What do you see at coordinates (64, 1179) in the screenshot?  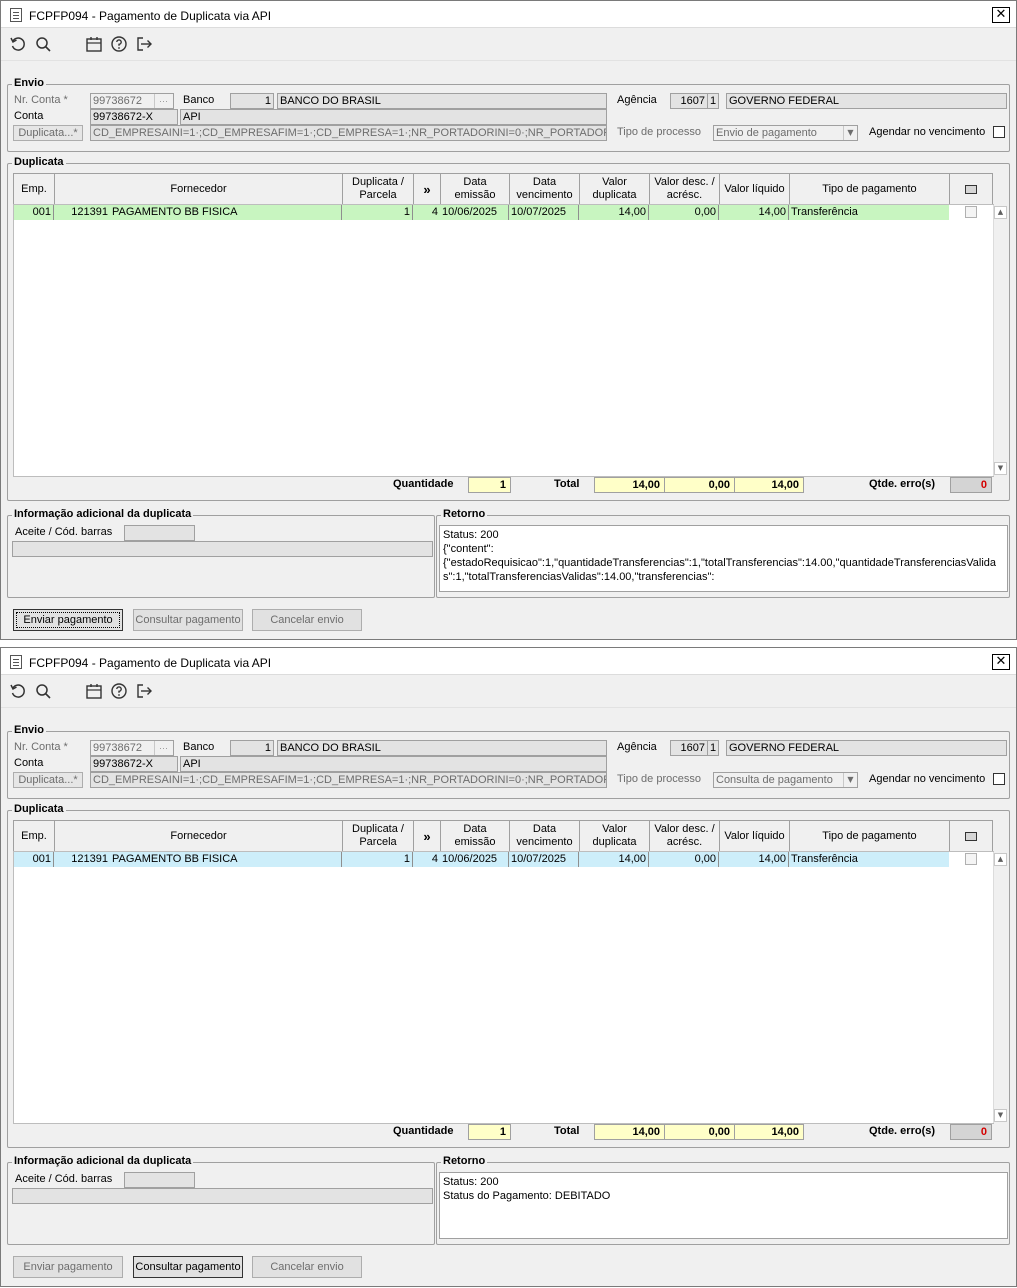 I see `aceite-label: Aceite / Cód. barras` at bounding box center [64, 1179].